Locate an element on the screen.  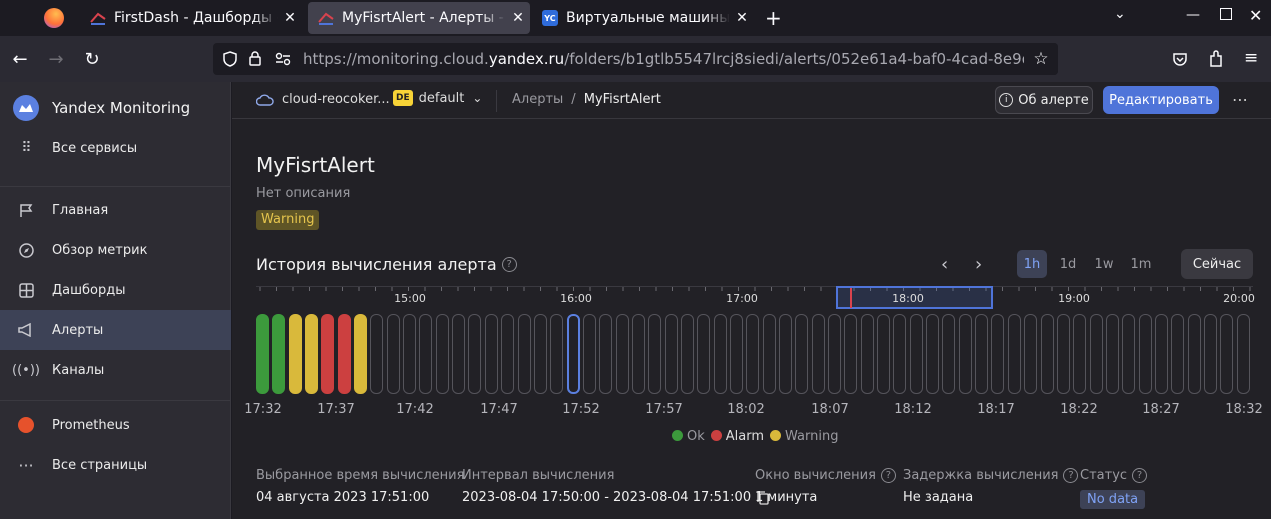
back-arrow-icon: ← is located at coordinates (20, 59).